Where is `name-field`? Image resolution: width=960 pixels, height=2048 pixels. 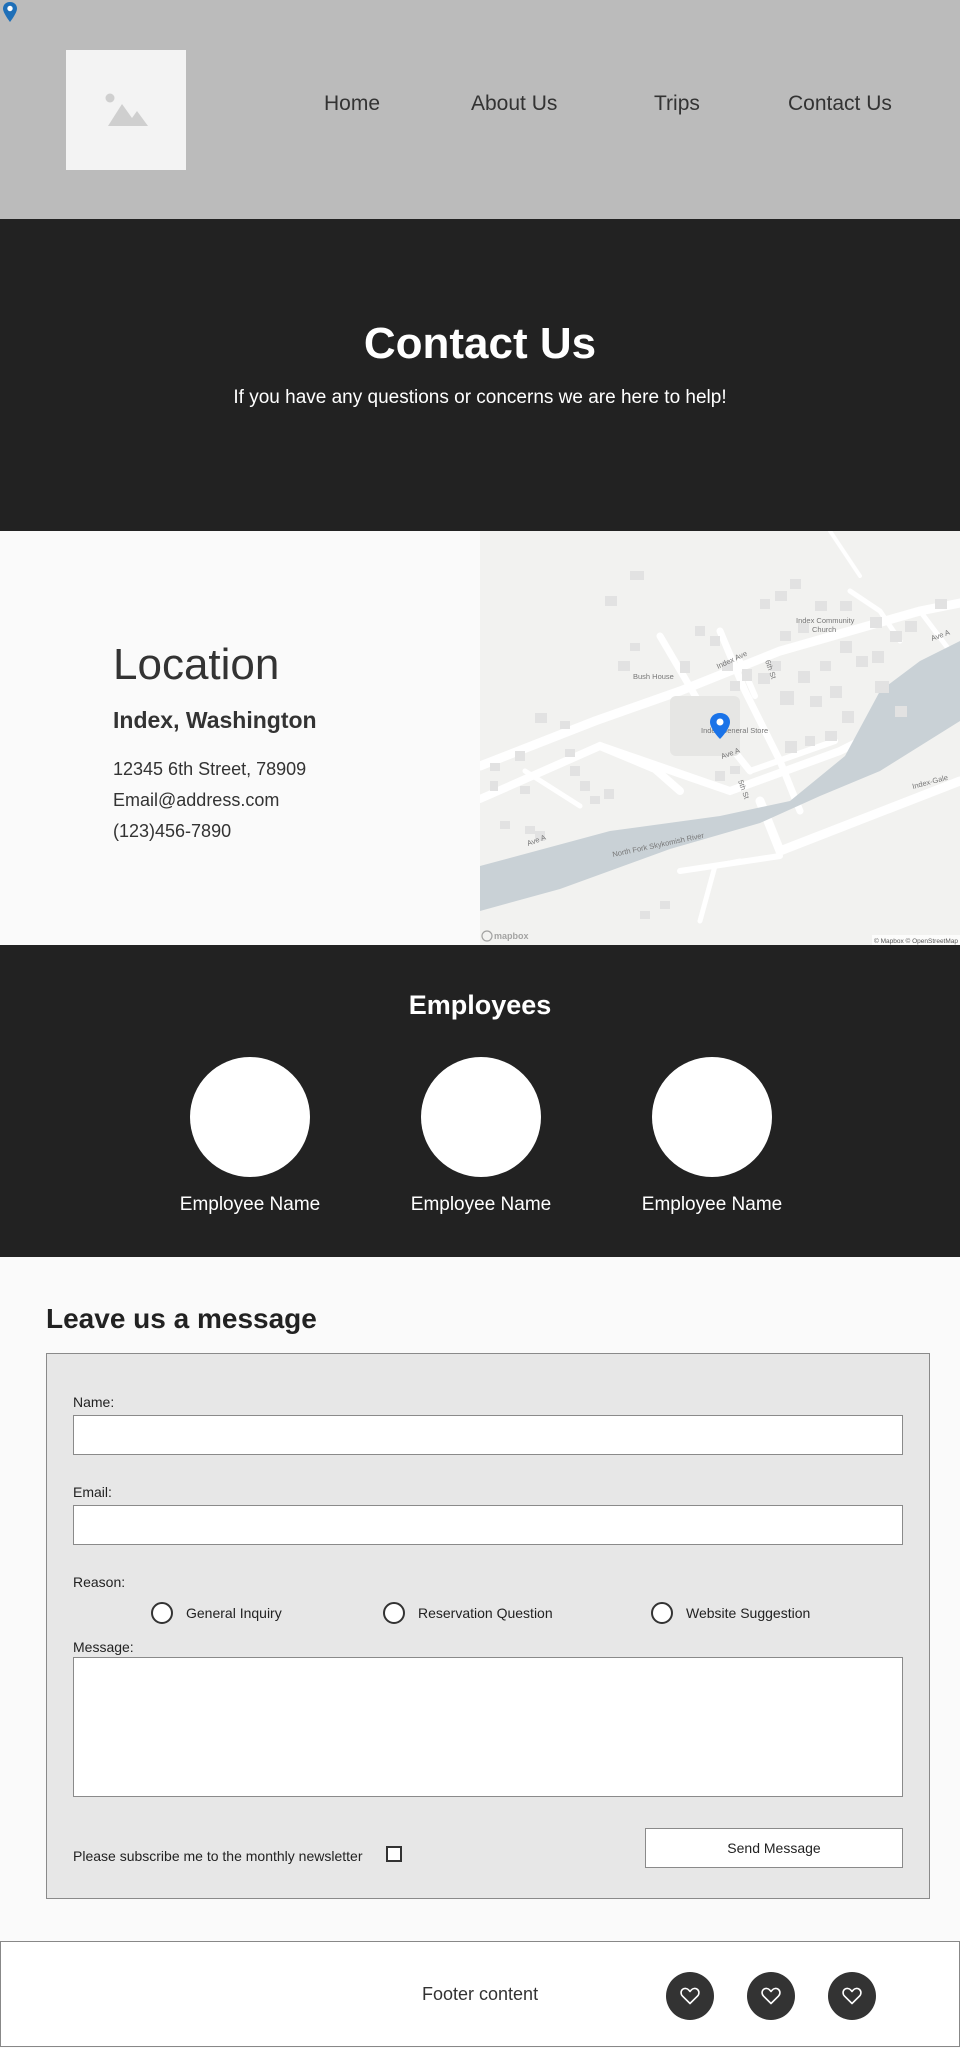
name-field is located at coordinates (488, 1435).